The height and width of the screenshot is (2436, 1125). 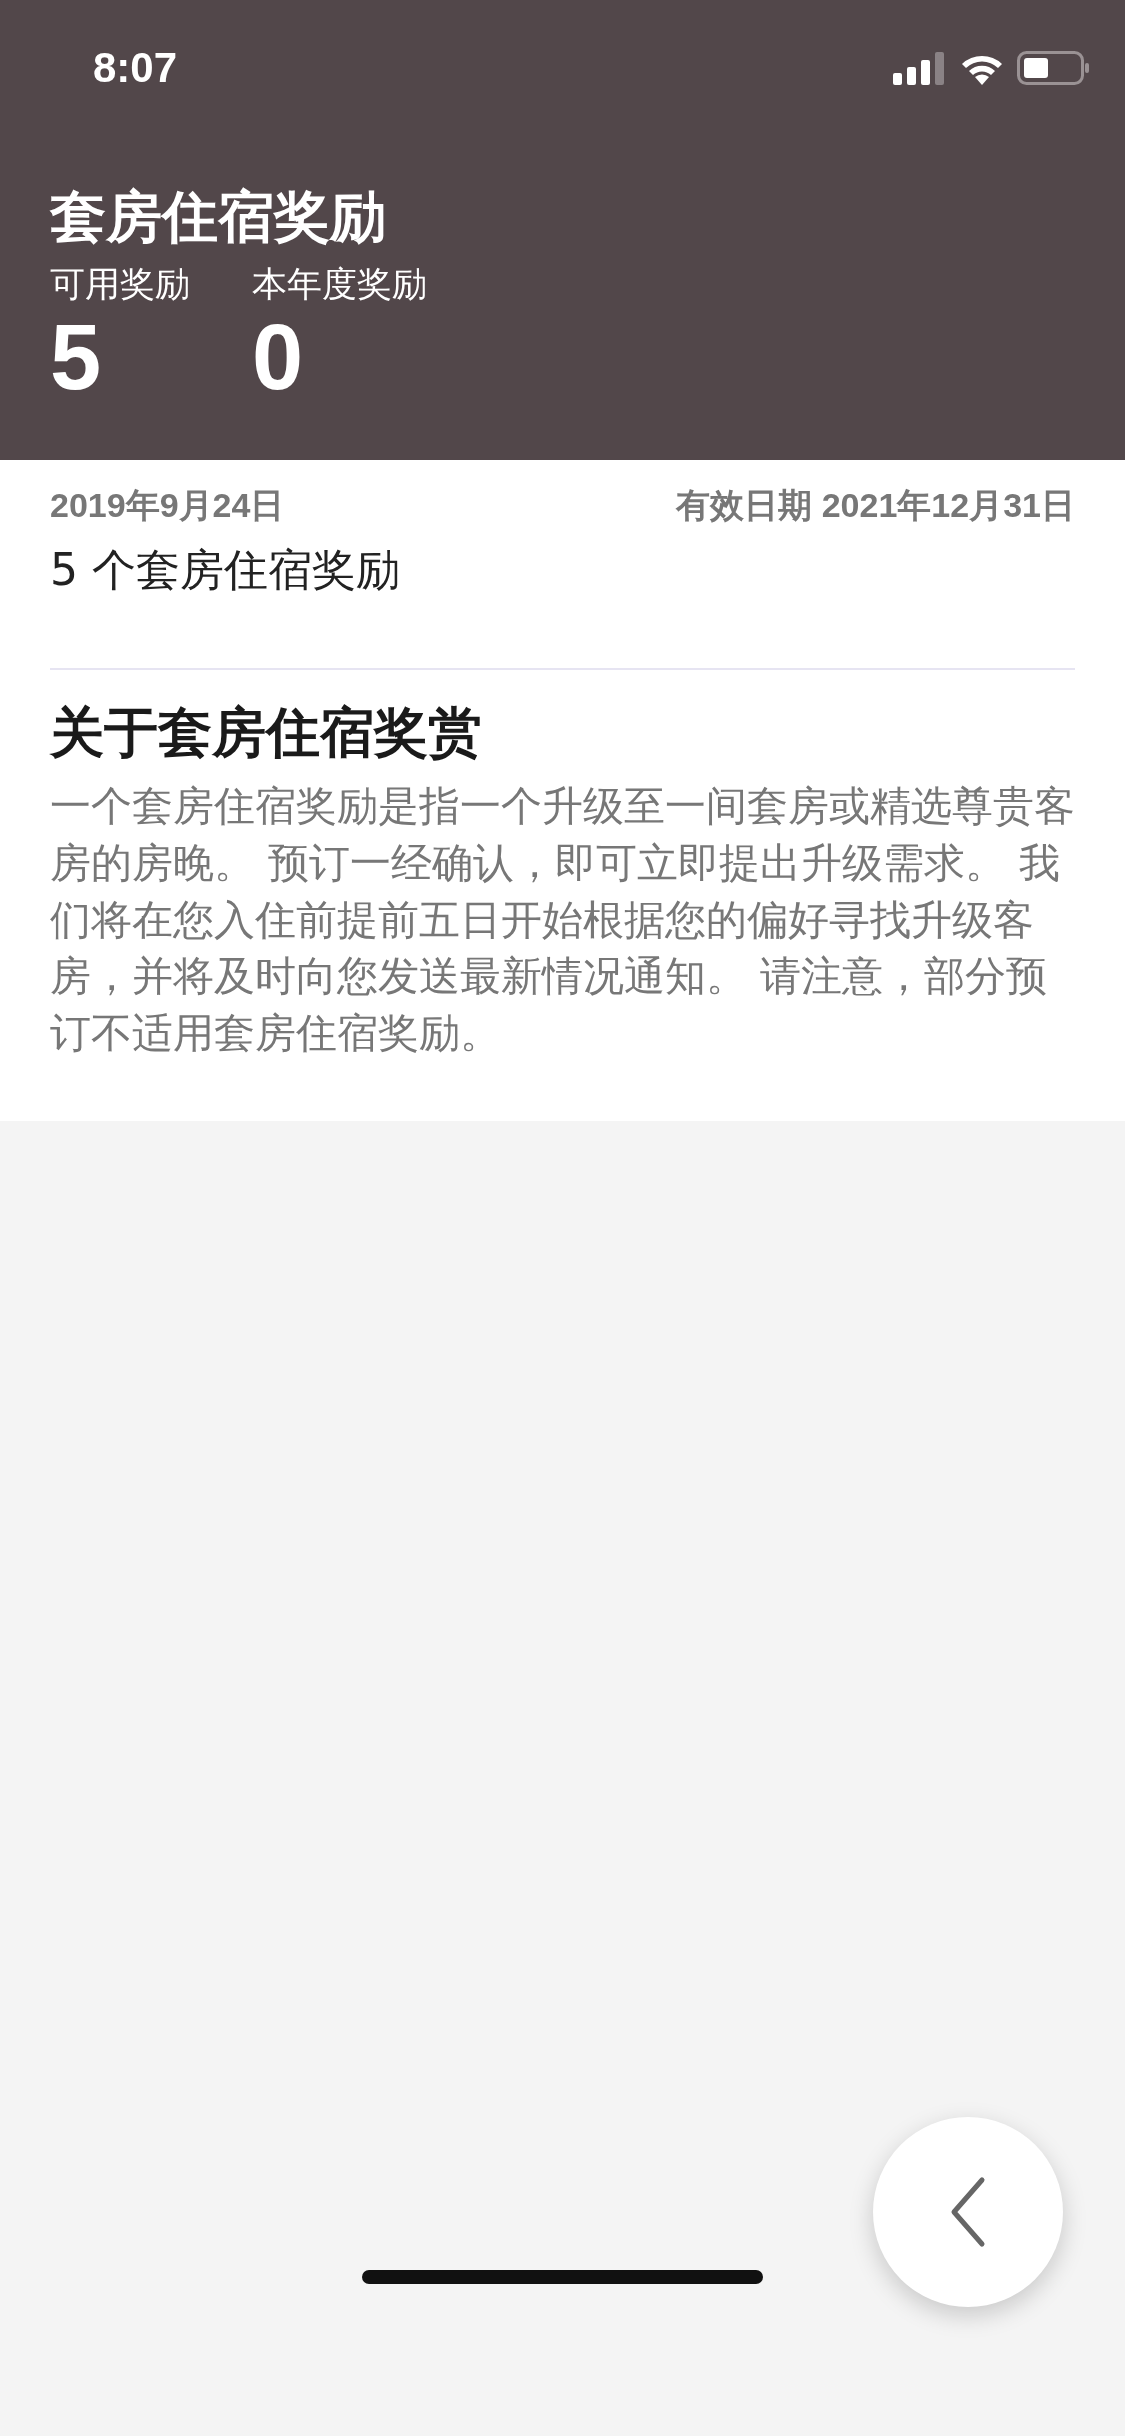 What do you see at coordinates (76, 358) in the screenshot?
I see `stat-value: 5` at bounding box center [76, 358].